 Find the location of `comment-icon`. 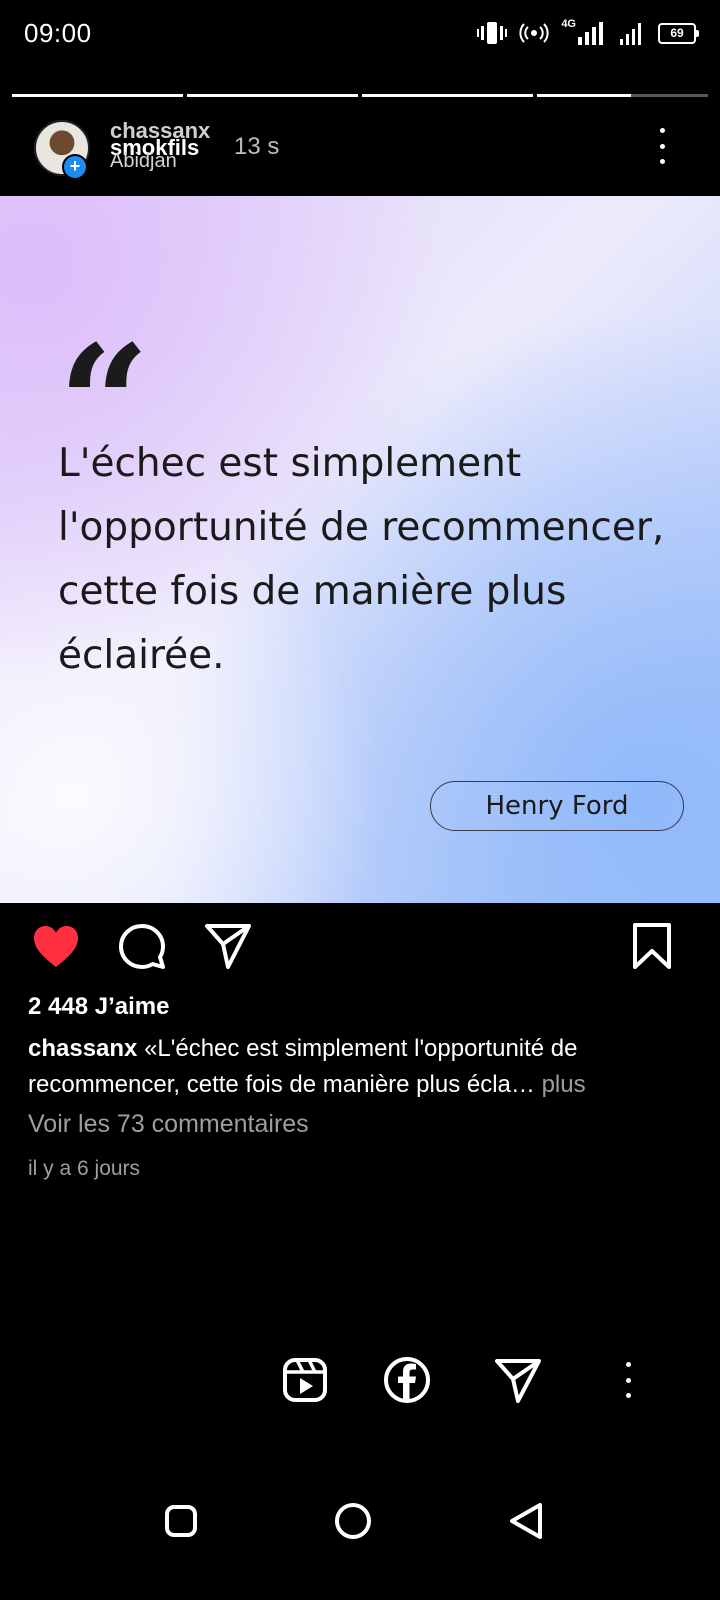

comment-icon is located at coordinates (142, 947).